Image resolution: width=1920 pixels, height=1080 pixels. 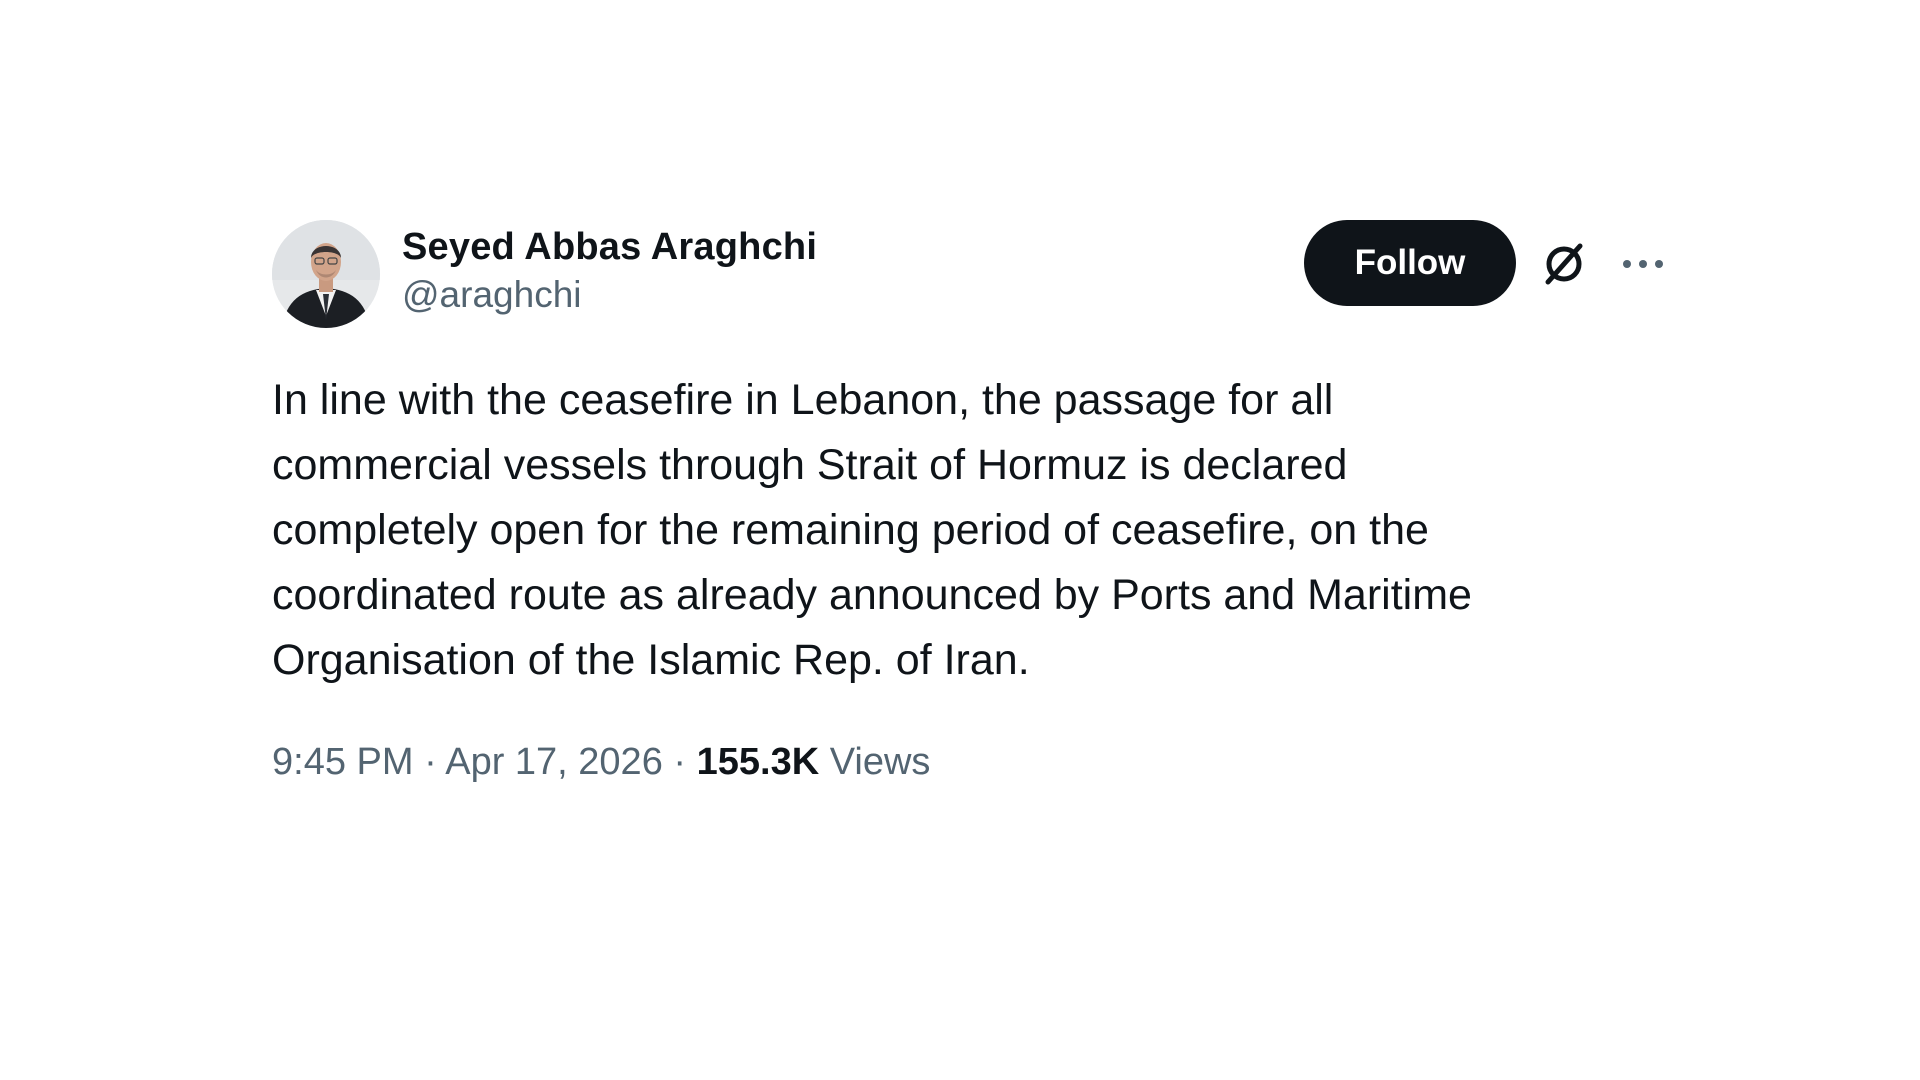 What do you see at coordinates (609, 247) in the screenshot?
I see `author-display-name: Seyed Abbas Araghchi` at bounding box center [609, 247].